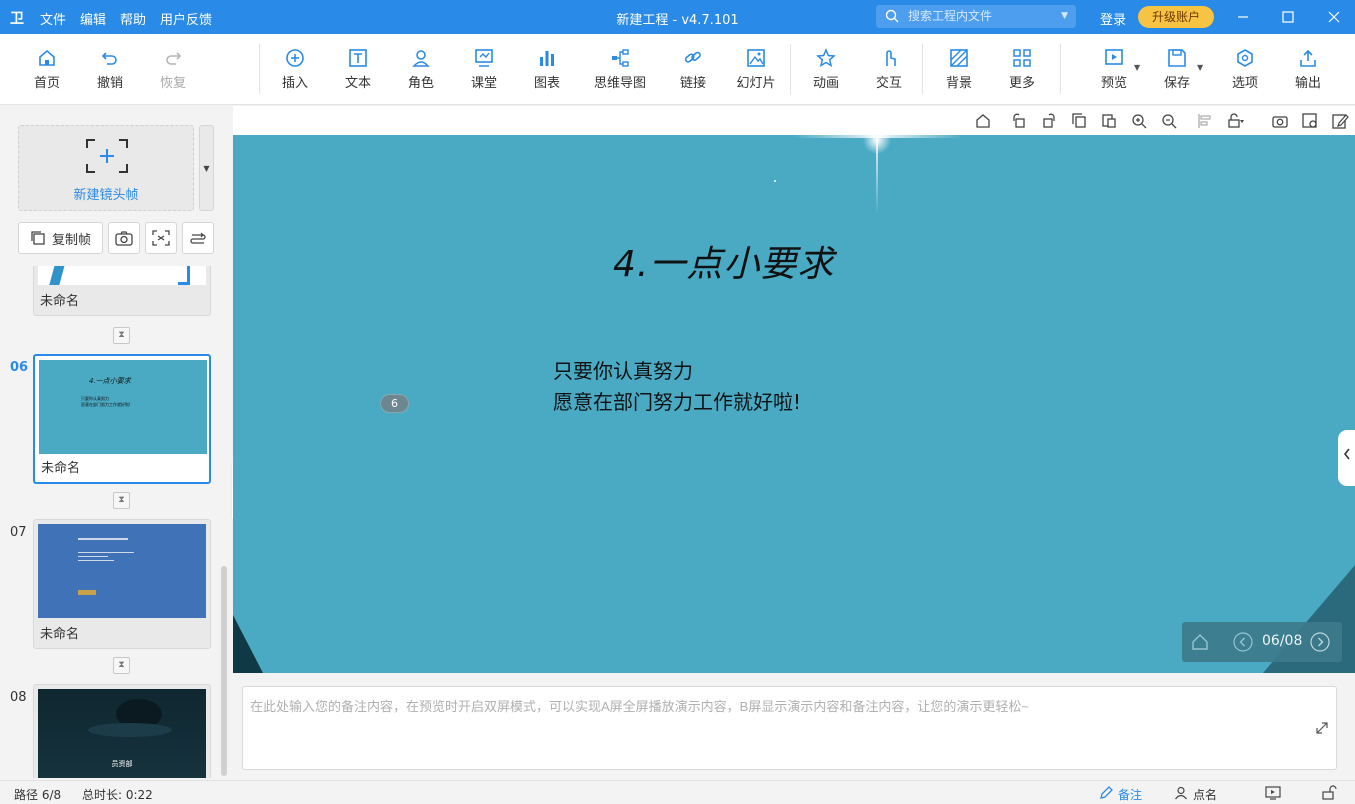 This screenshot has width=1355, height=804. I want to click on screen-icon, so click(1273, 793).